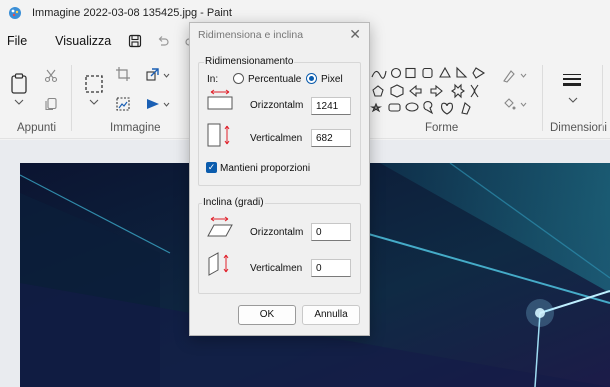  I want to click on close-icon: ✕, so click(355, 34).